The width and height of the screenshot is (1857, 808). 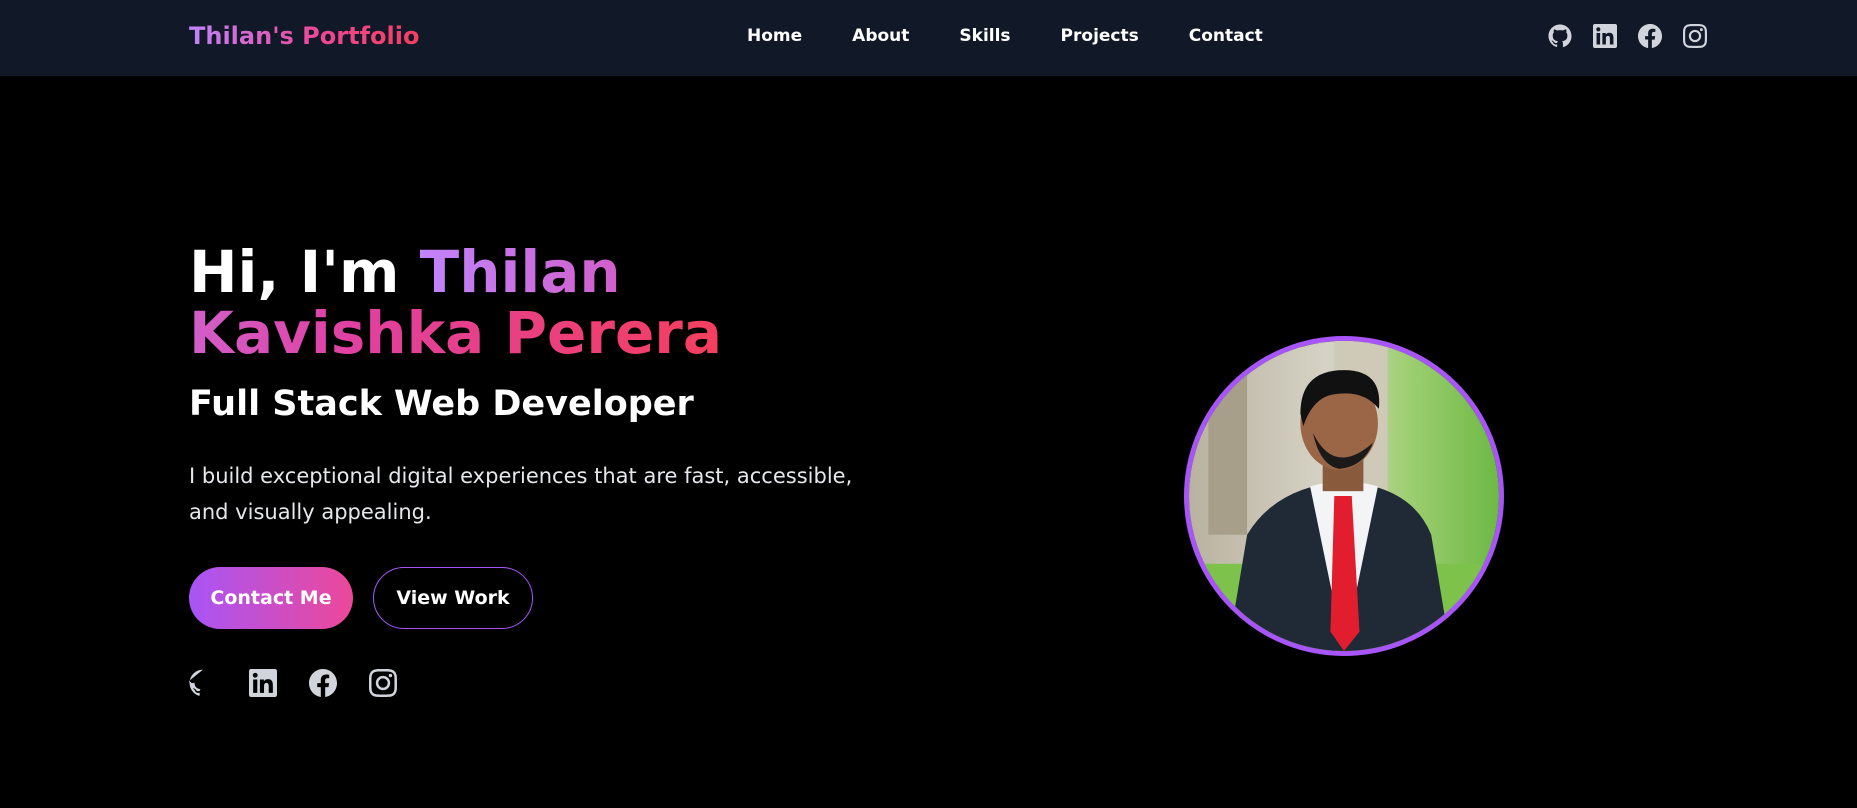 I want to click on hero-subtitle: Full Stack Web Developer, so click(x=441, y=404).